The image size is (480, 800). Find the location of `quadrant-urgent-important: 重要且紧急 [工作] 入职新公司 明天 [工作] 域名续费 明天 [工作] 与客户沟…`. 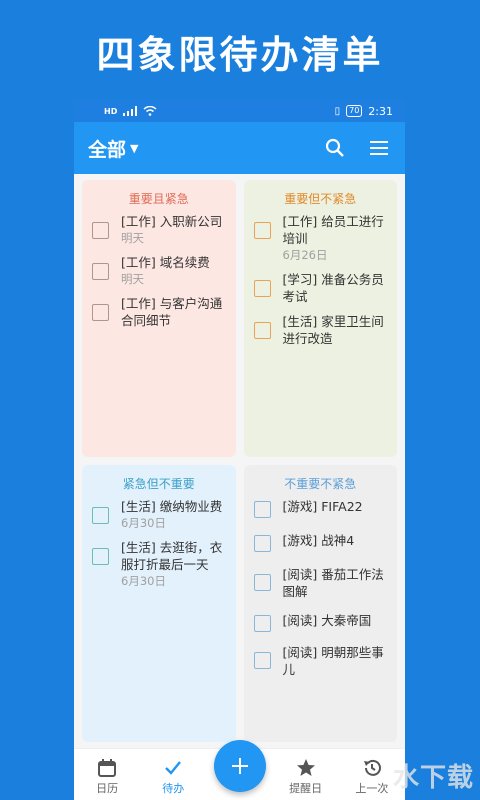

quadrant-urgent-important: 重要且紧急 [工作] 入职新公司 明天 [工作] 域名续费 明天 [工作] 与客户沟… is located at coordinates (159, 318).